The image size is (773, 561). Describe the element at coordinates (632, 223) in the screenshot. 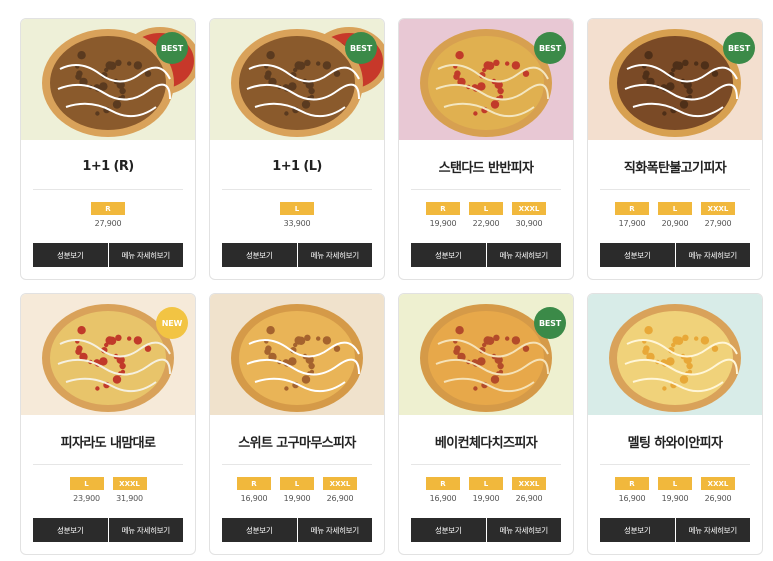

I see `size-price: 17,900` at that location.